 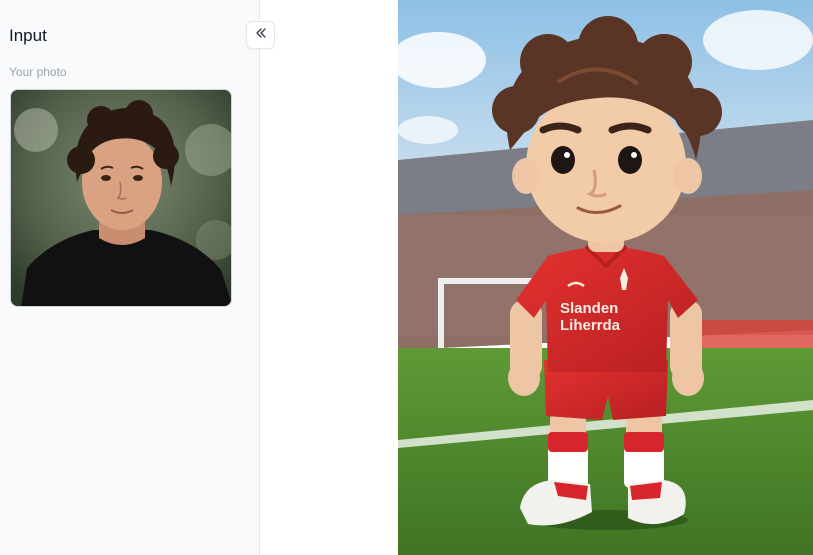 I want to click on sidebar-title: Input, so click(x=28, y=35).